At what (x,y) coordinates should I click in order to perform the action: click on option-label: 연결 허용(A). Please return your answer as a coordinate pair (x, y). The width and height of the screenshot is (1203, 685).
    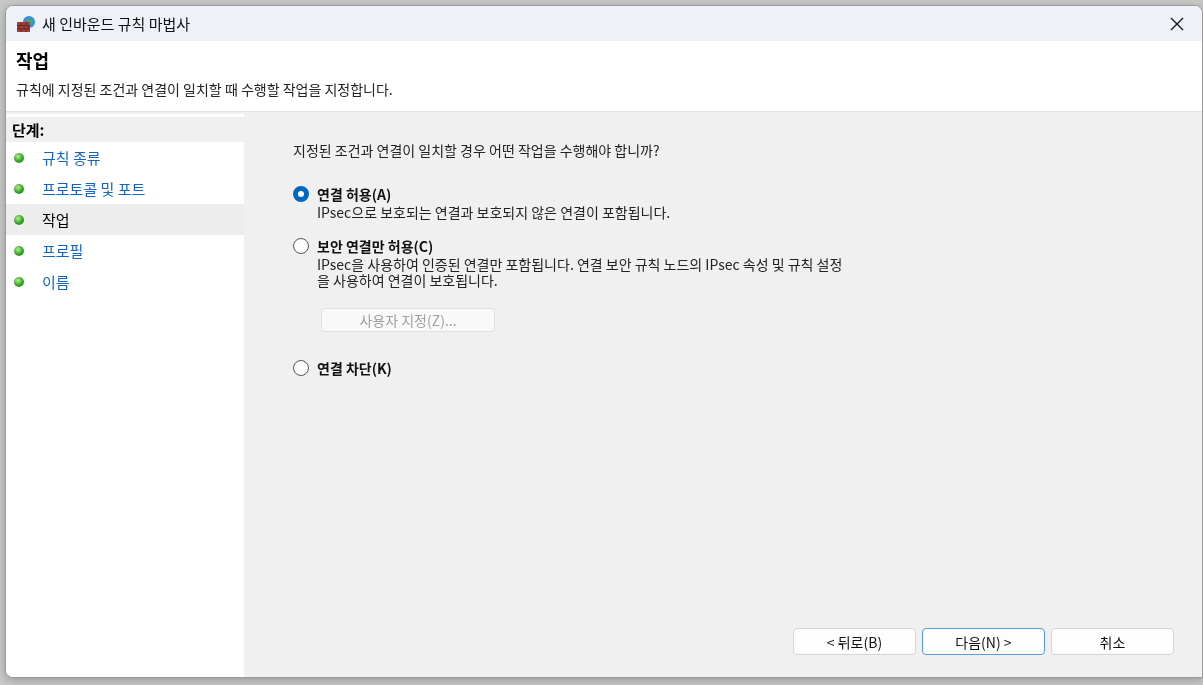
    Looking at the image, I should click on (354, 194).